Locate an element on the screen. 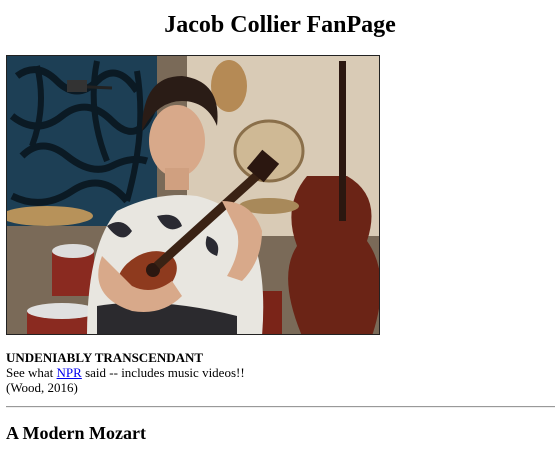 Image resolution: width=560 pixels, height=450 pixels. caption-suffix: said -- includes music videos!! is located at coordinates (163, 372).